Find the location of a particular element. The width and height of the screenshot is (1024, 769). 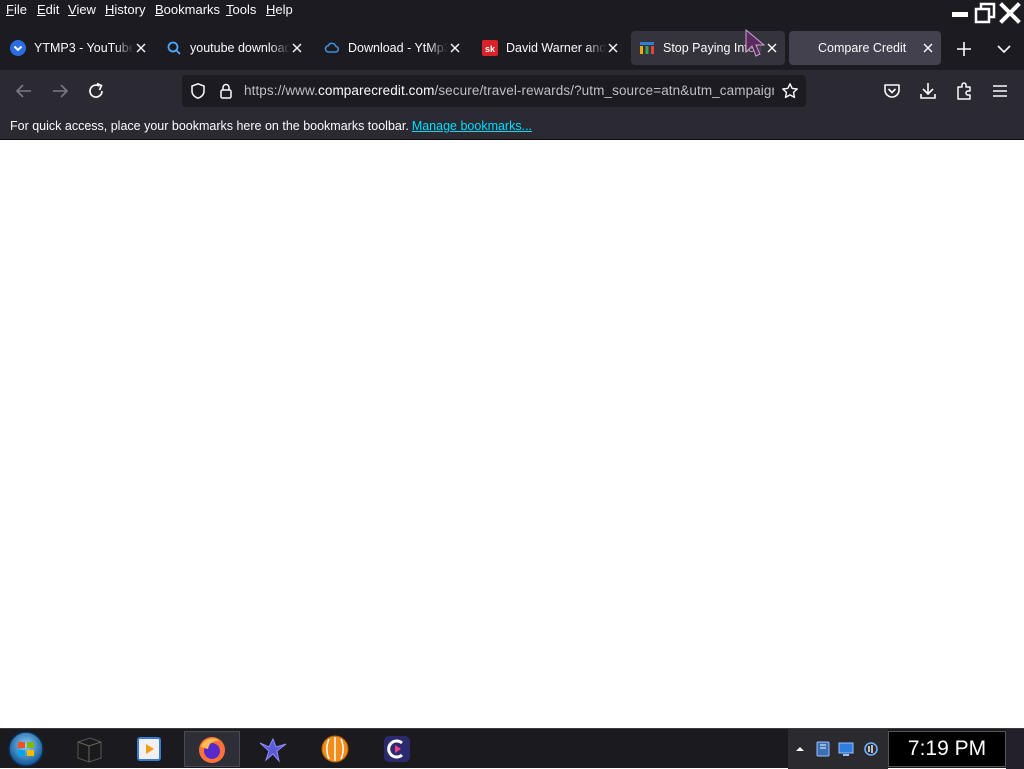

url-host: comparecredit.com is located at coordinates (376, 90).